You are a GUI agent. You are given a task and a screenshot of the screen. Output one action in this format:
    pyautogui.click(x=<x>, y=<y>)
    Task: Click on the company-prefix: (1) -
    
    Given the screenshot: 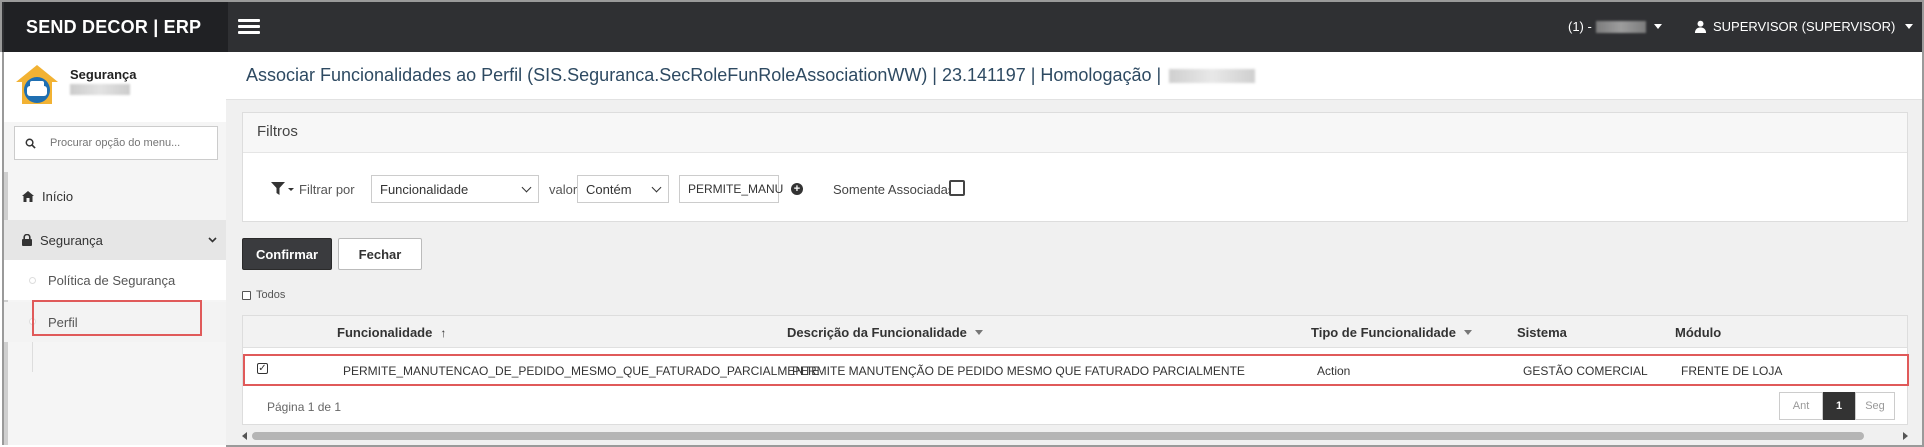 What is the action you would take?
    pyautogui.click(x=1580, y=26)
    